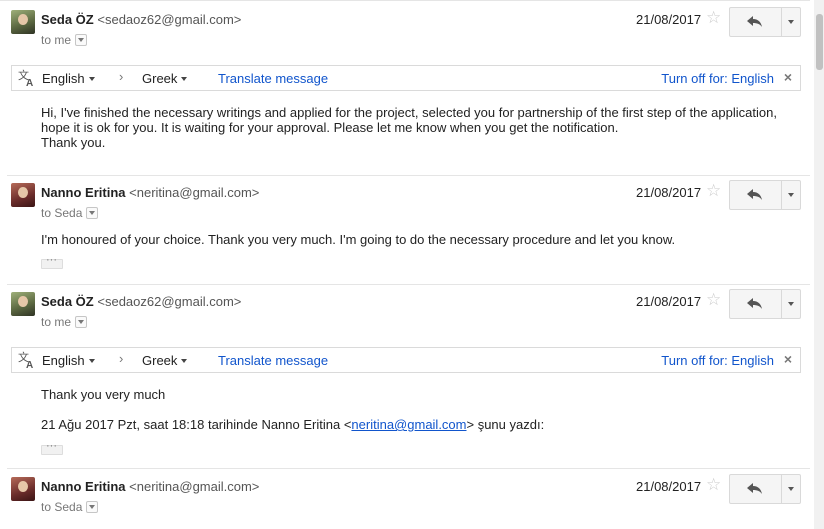 This screenshot has height=529, width=824. I want to click on body-line: Thank you very much, so click(103, 394).